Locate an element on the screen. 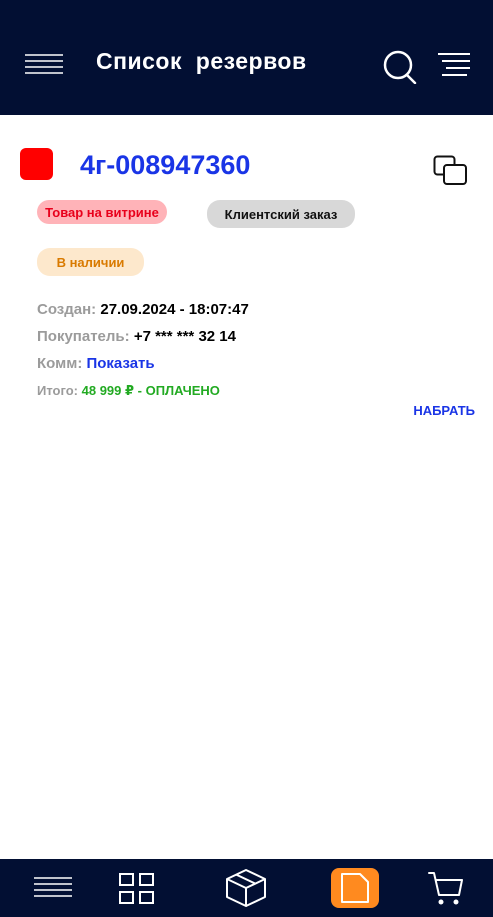 The height and width of the screenshot is (917, 493). total-value: 48 999 ₽ - ОПЛАЧЕНО is located at coordinates (150, 390).